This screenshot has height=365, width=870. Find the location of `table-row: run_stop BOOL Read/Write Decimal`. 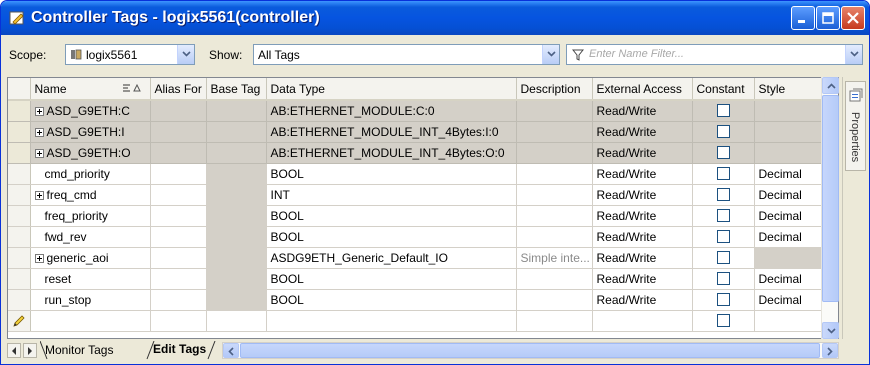

table-row: run_stop BOOL Read/Write Decimal is located at coordinates (423, 300).